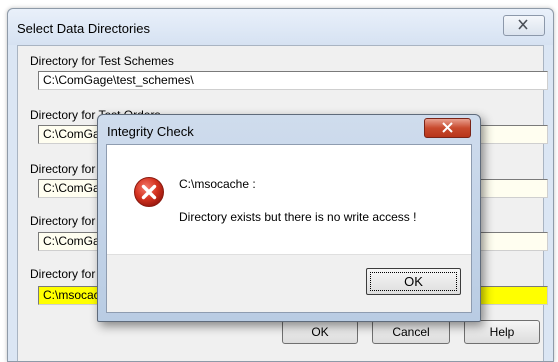 The width and height of the screenshot is (558, 362). Describe the element at coordinates (63, 169) in the screenshot. I see `directory-label-3: Directory for` at that location.